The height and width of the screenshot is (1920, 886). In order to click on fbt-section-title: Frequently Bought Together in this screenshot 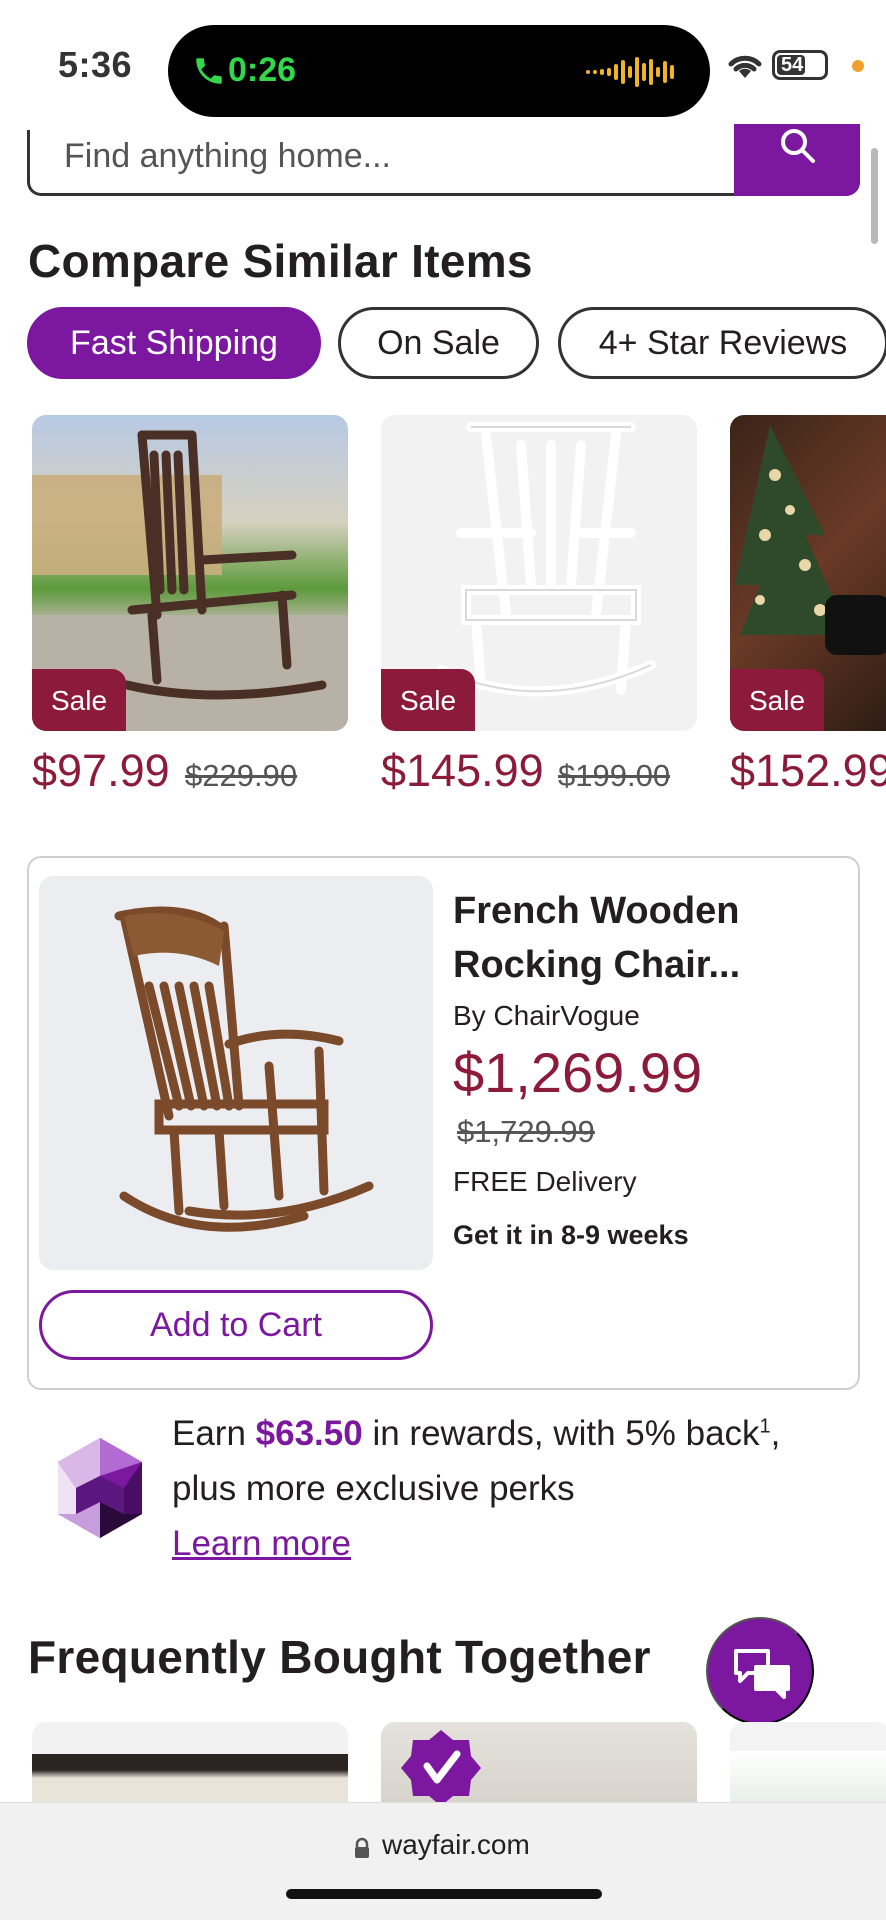, I will do `click(339, 1657)`.